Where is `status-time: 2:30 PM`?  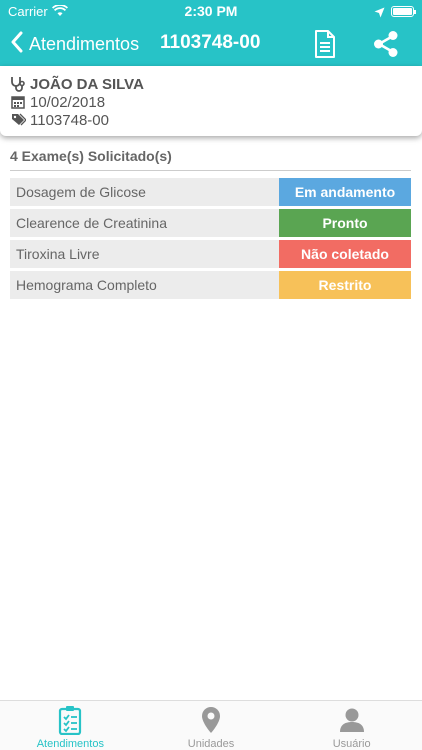 status-time: 2:30 PM is located at coordinates (211, 11).